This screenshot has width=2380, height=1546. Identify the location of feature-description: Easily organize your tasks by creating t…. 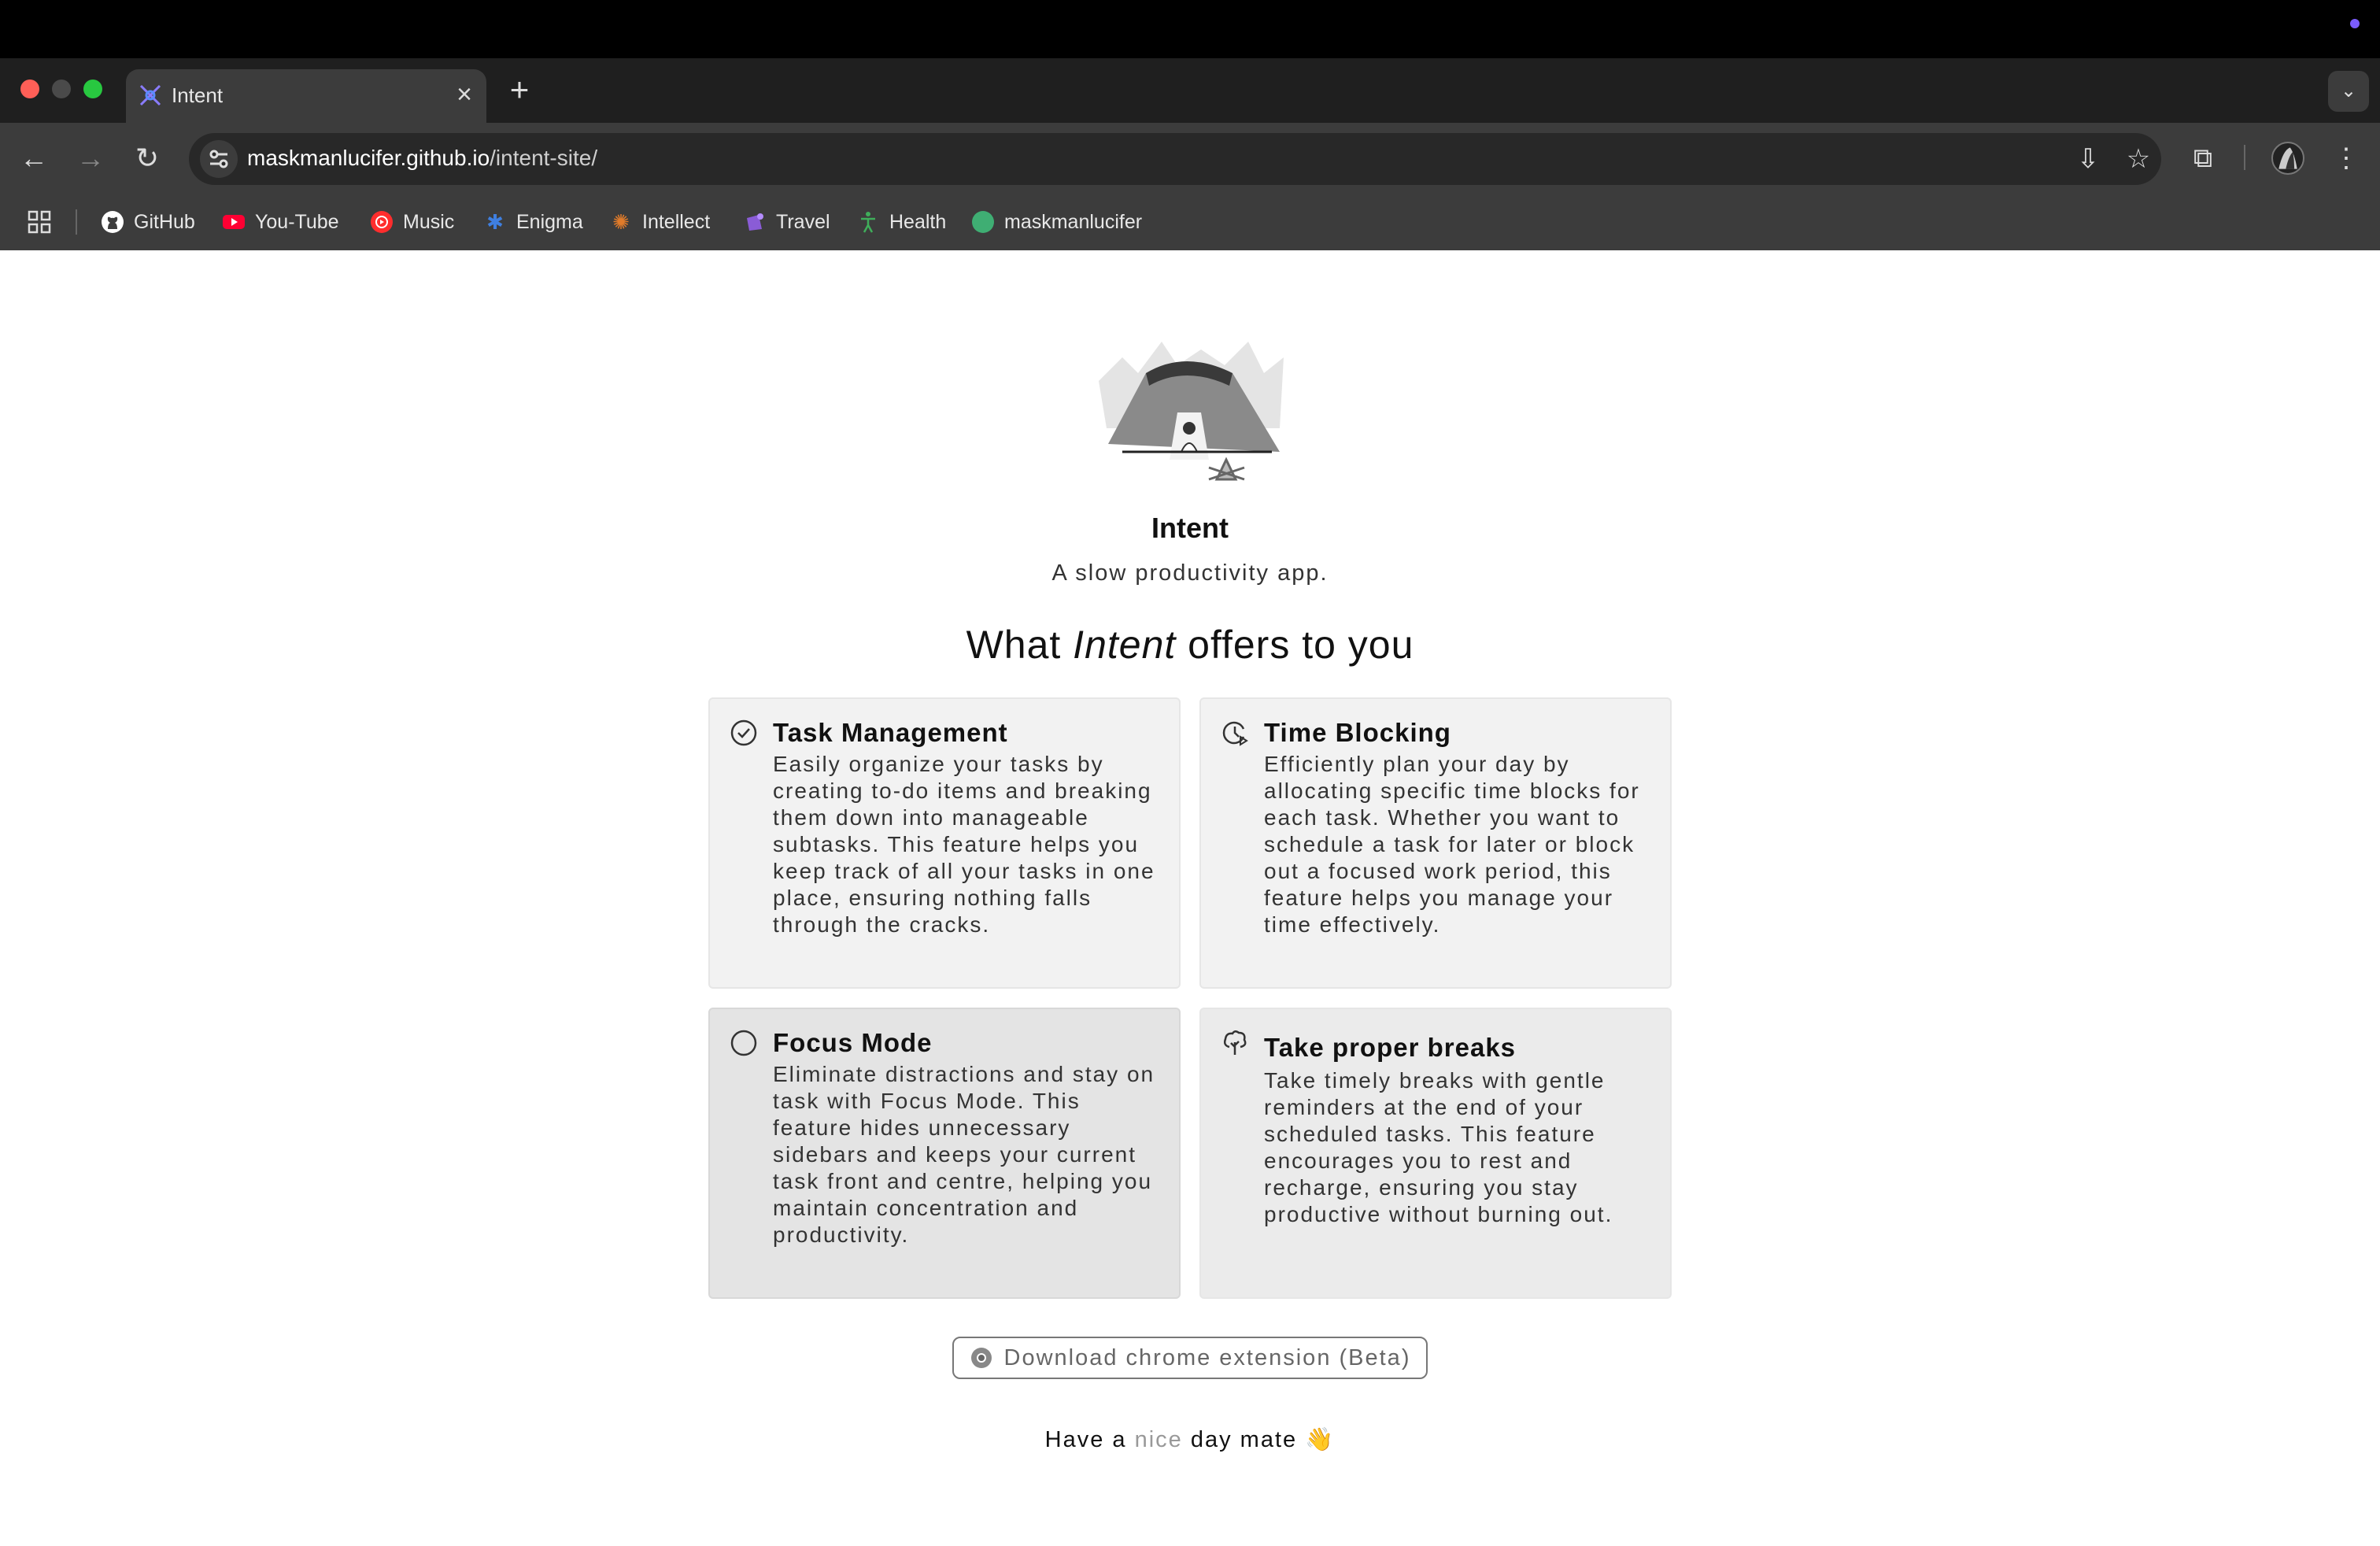
(964, 845).